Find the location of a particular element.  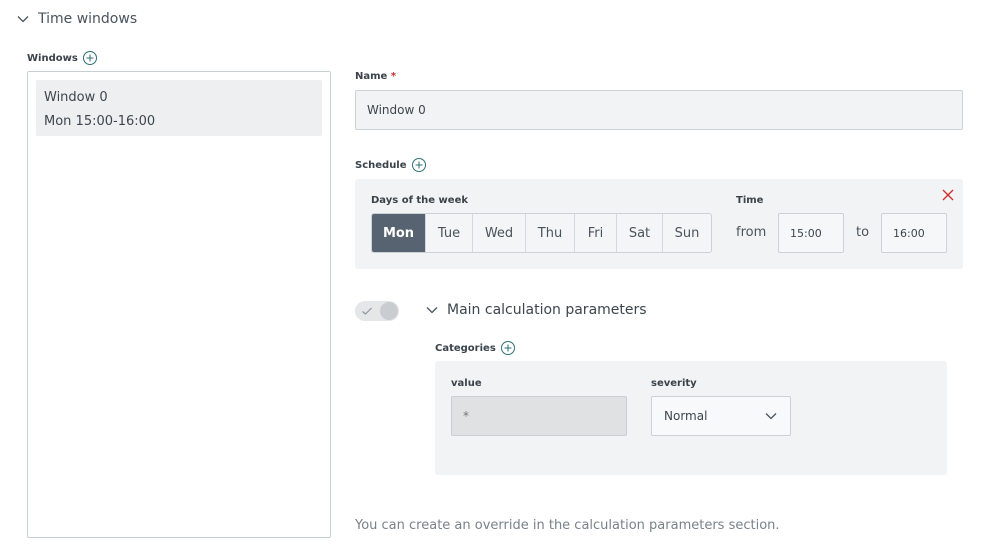

time-label: Time is located at coordinates (750, 200).